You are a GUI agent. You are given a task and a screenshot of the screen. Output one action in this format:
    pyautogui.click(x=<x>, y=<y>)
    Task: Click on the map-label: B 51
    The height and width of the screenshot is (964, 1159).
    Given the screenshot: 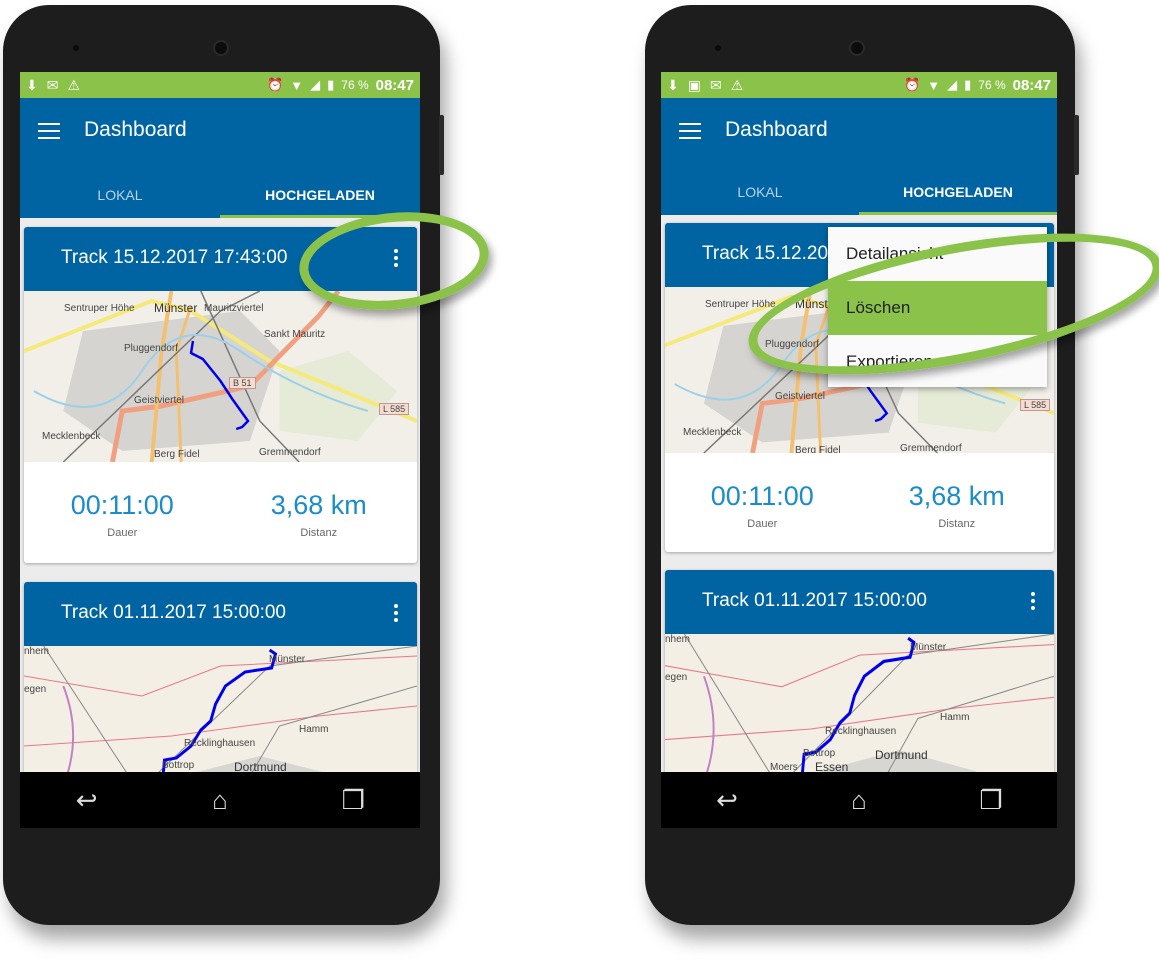 What is the action you would take?
    pyautogui.click(x=242, y=383)
    